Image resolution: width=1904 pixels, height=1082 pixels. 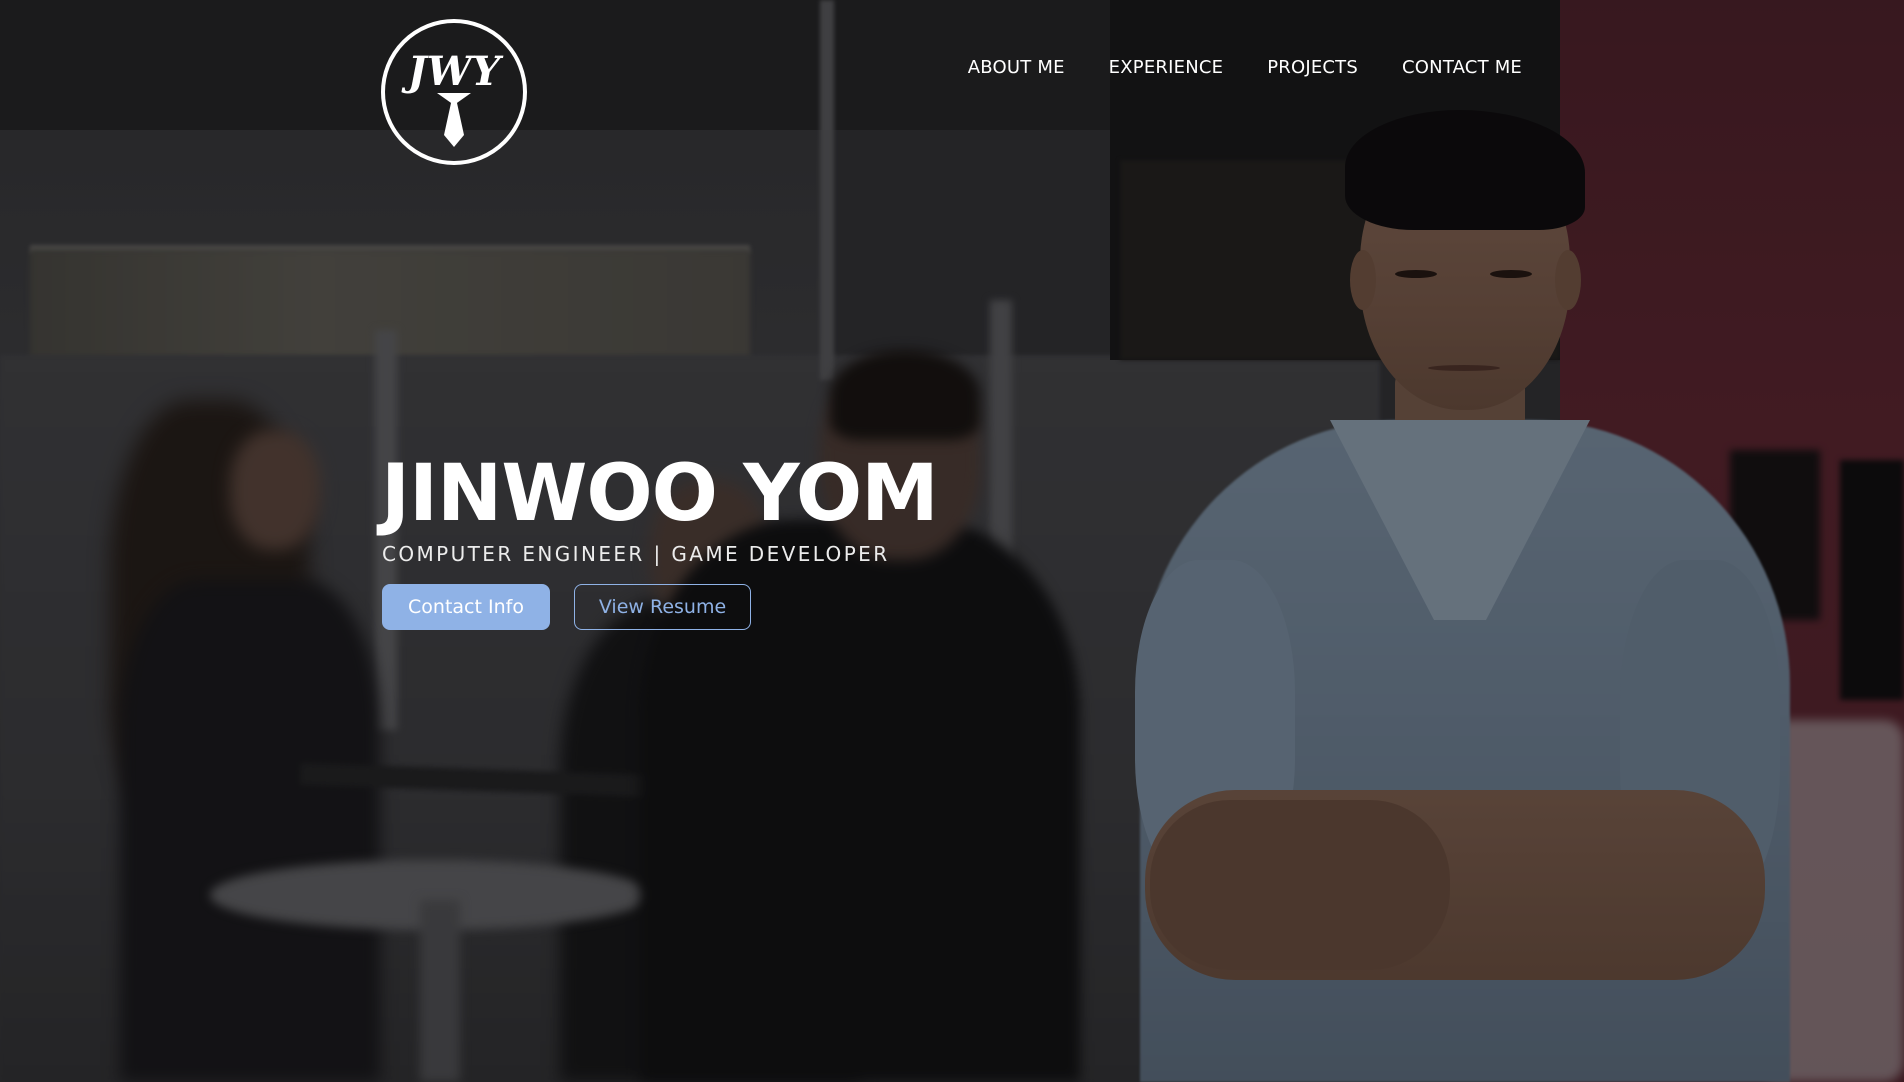 I want to click on nav-about-me: ABOUT ME, so click(x=1016, y=67).